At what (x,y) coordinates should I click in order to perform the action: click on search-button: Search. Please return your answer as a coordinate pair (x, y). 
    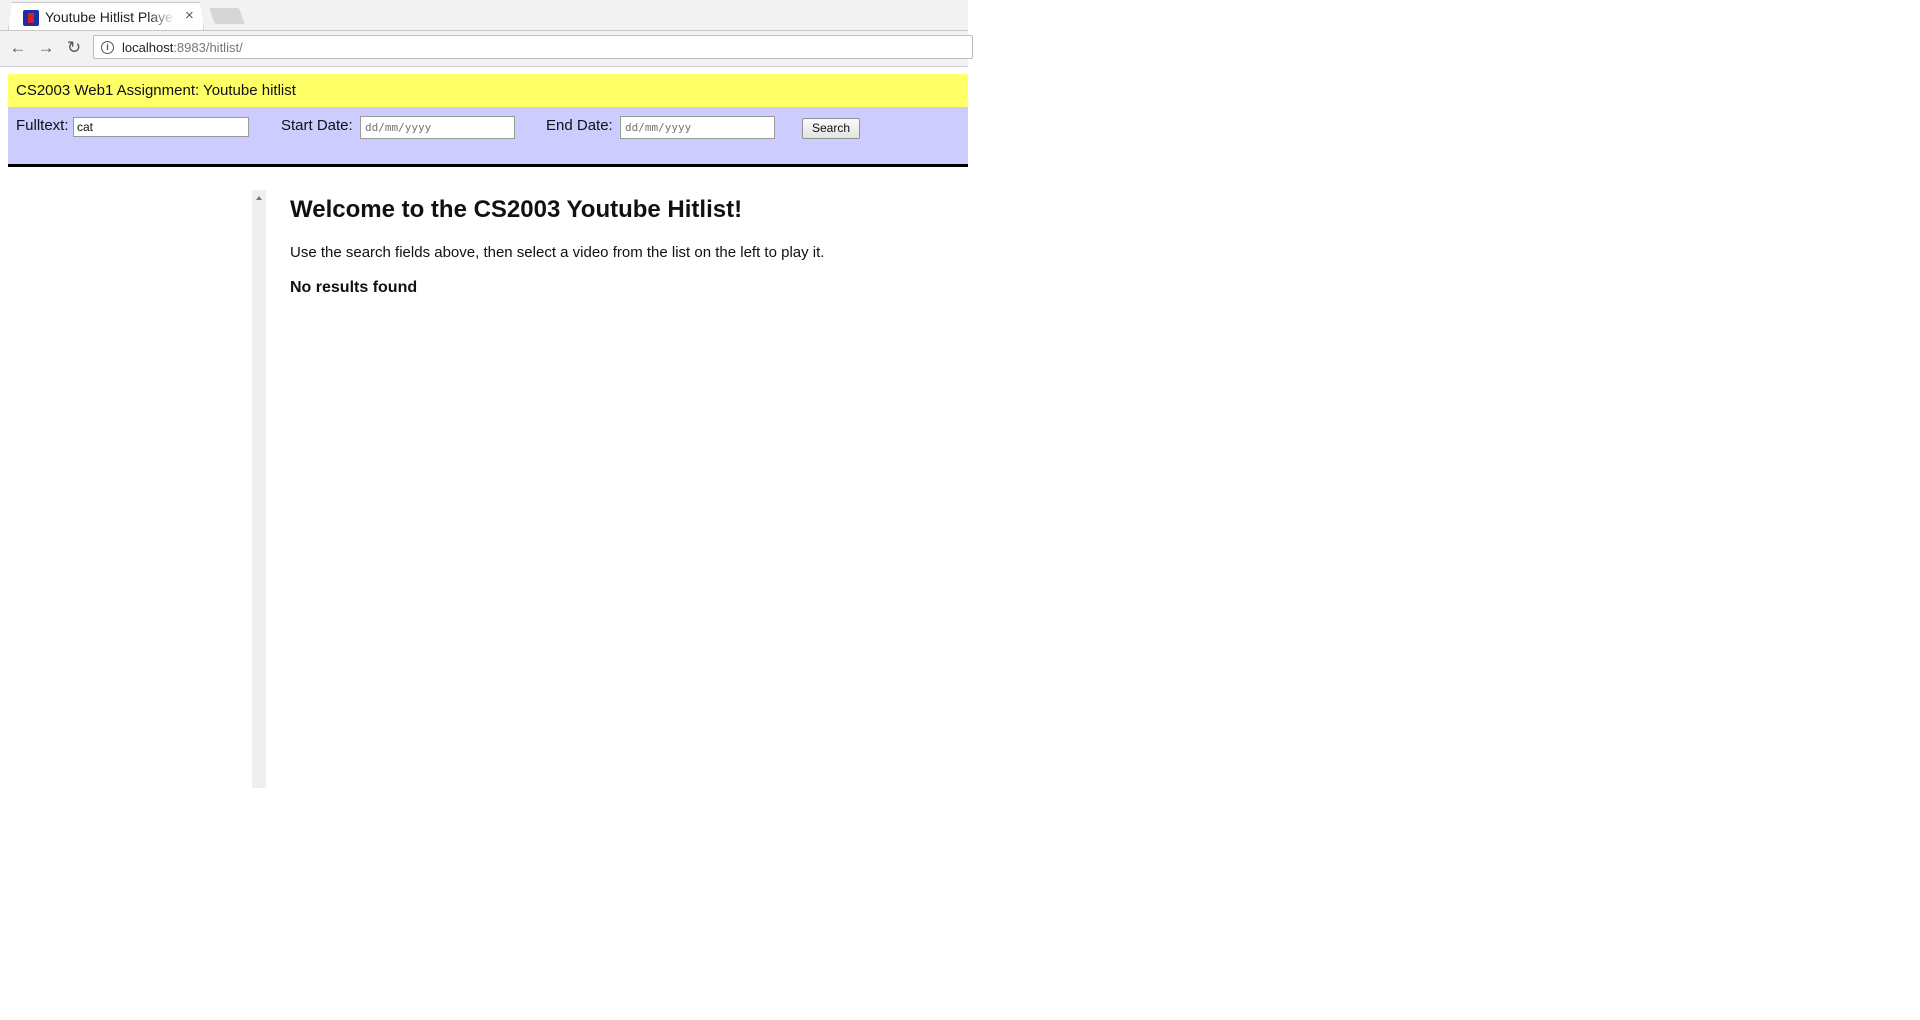
    Looking at the image, I should click on (831, 128).